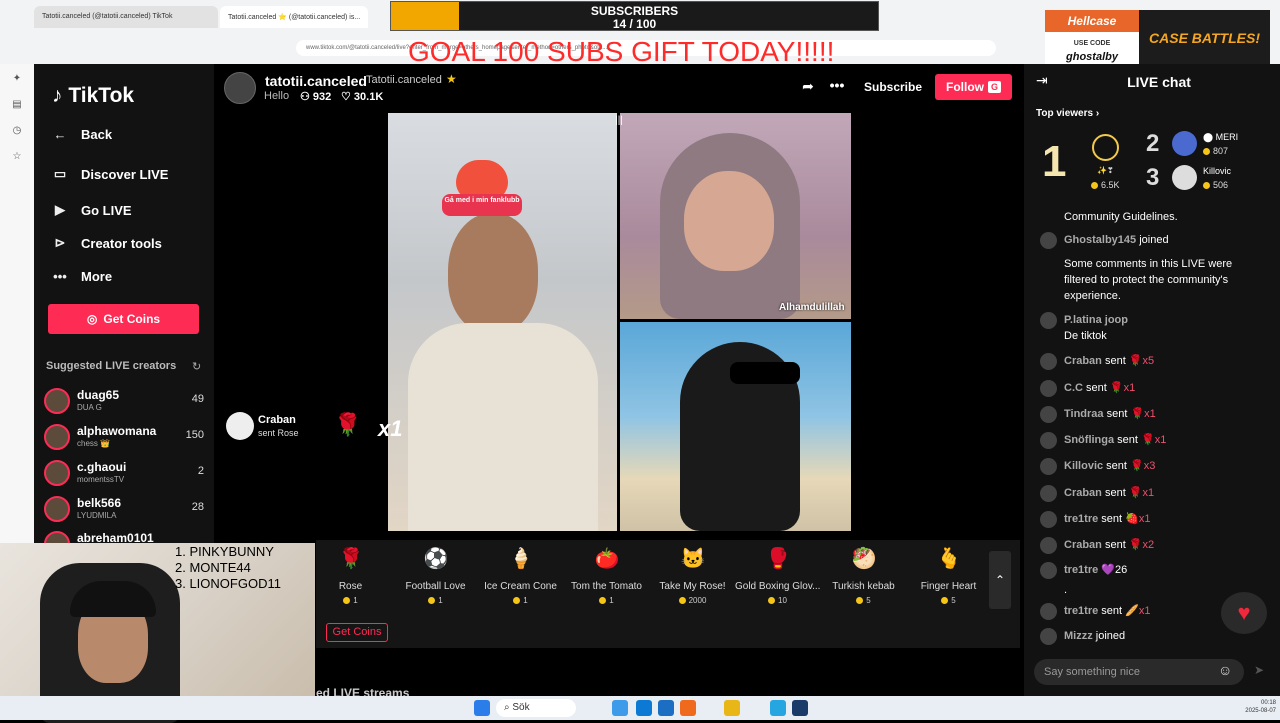  Describe the element at coordinates (732, 708) in the screenshot. I see `chrome-icon` at that location.